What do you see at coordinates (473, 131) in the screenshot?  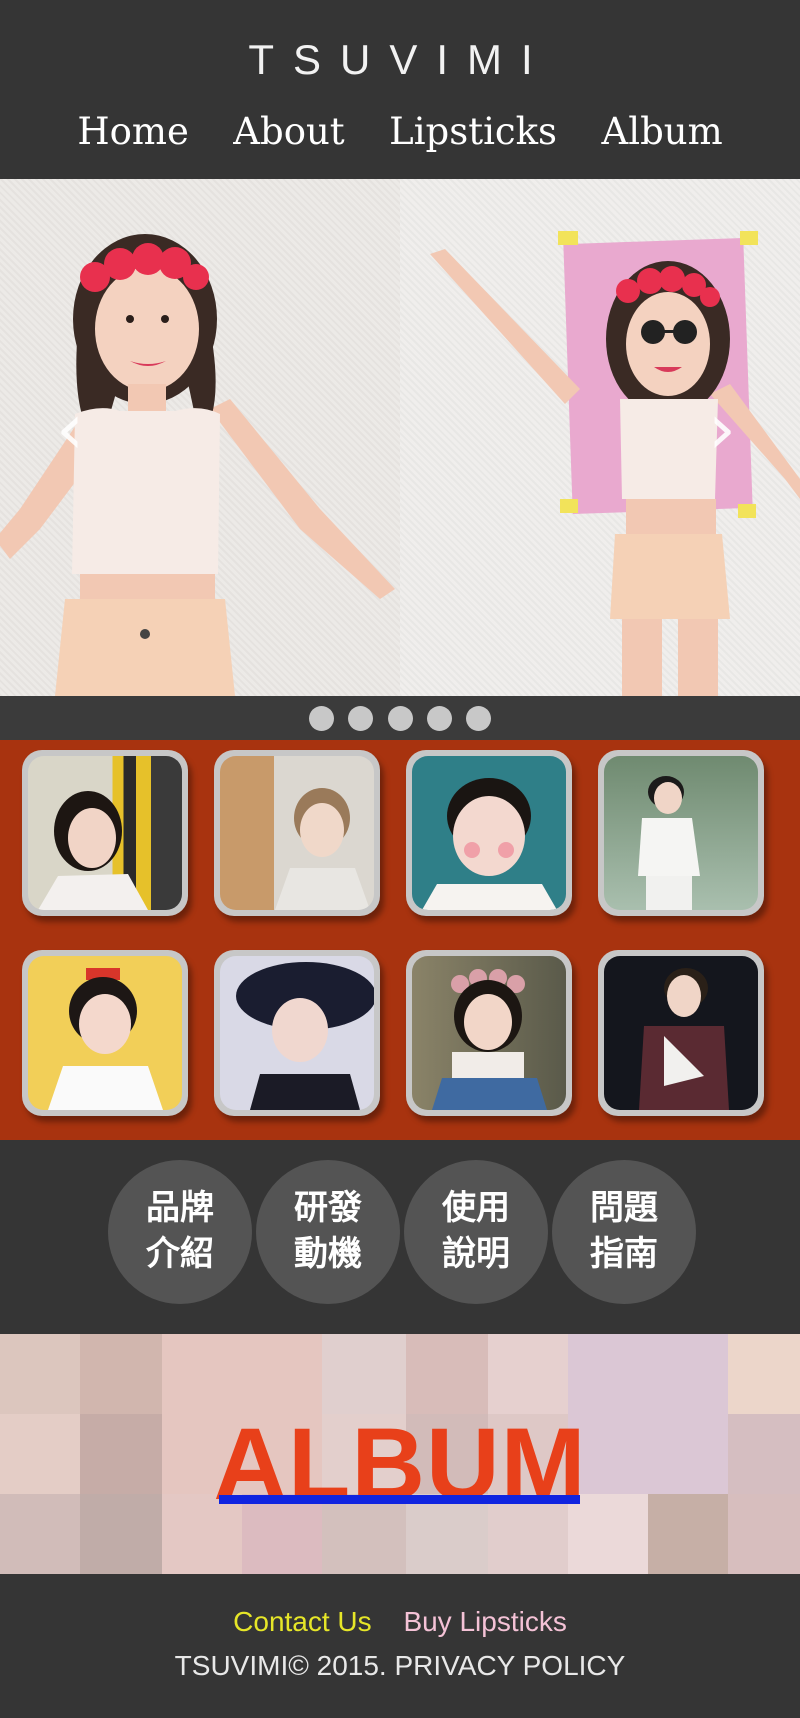 I see `nav-lipsticks: Lipsticks` at bounding box center [473, 131].